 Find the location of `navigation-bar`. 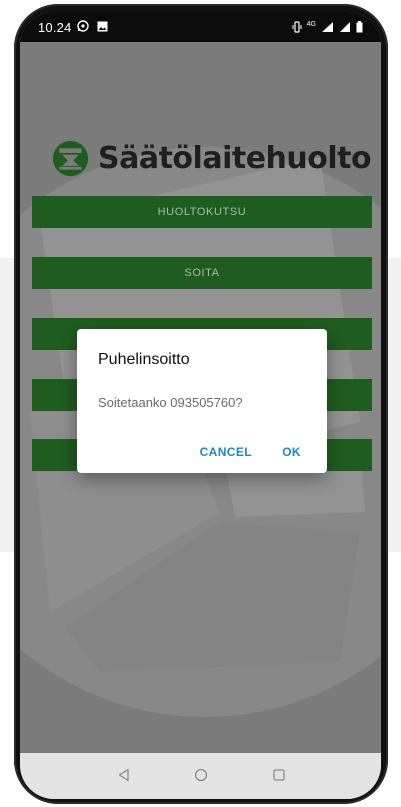

navigation-bar is located at coordinates (200, 776).